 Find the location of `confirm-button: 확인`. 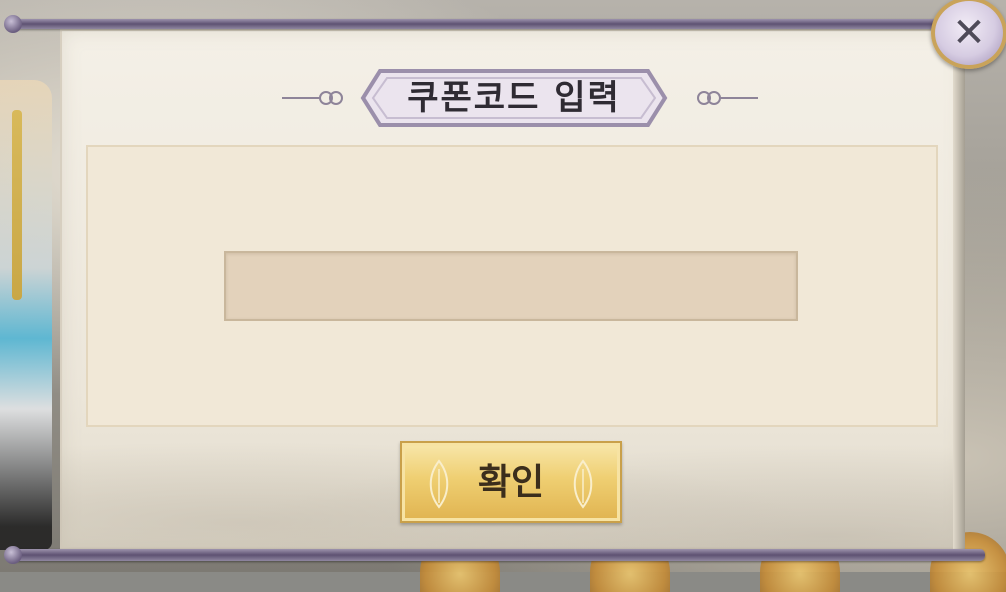

confirm-button: 확인 is located at coordinates (511, 482).